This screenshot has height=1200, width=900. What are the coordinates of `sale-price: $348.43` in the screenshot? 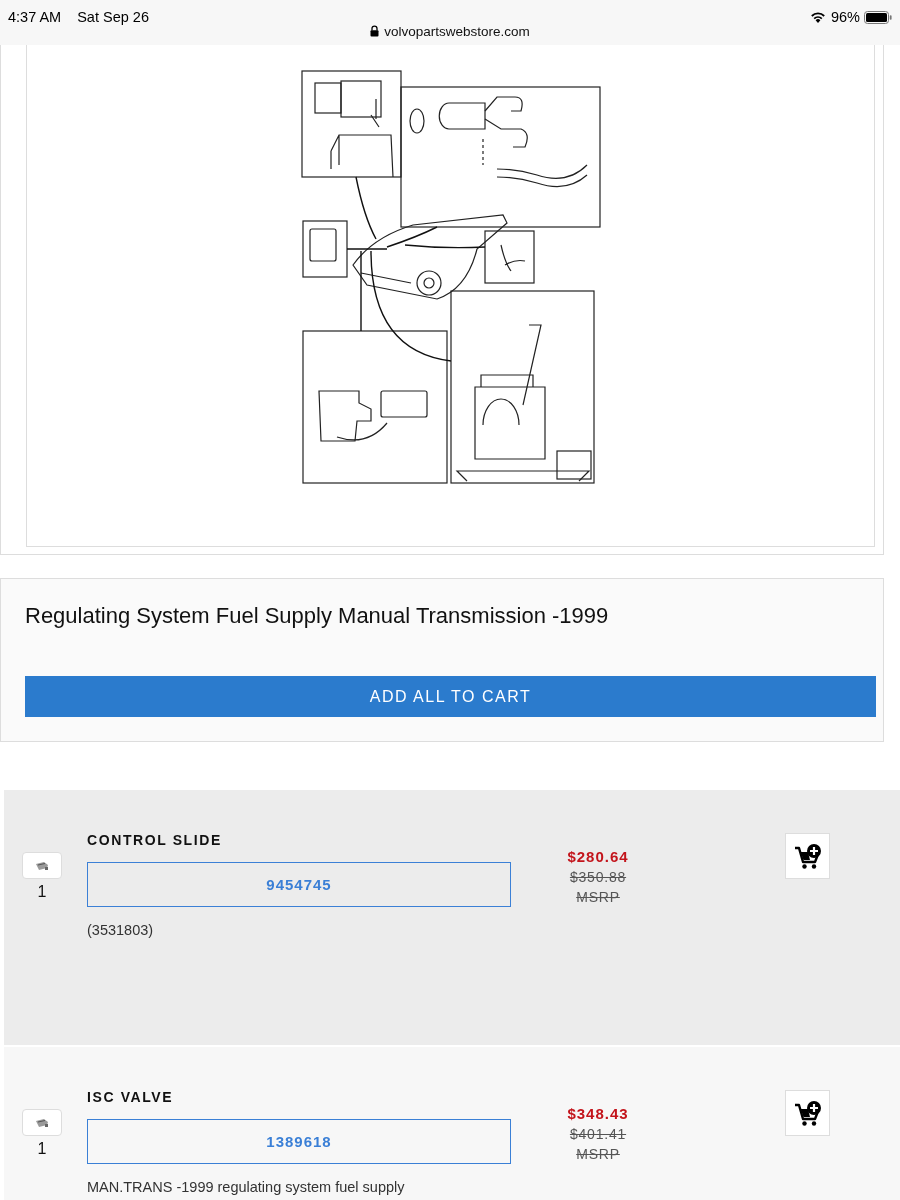 It's located at (598, 1114).